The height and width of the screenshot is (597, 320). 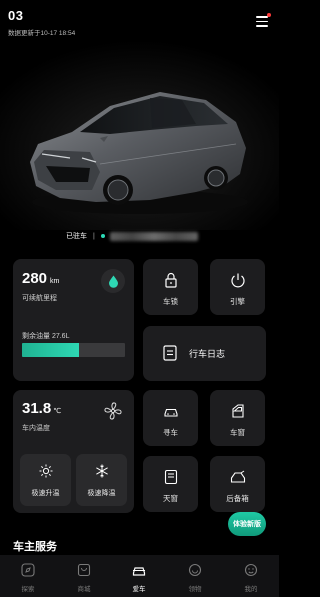 I want to click on menu-button, so click(x=263, y=20).